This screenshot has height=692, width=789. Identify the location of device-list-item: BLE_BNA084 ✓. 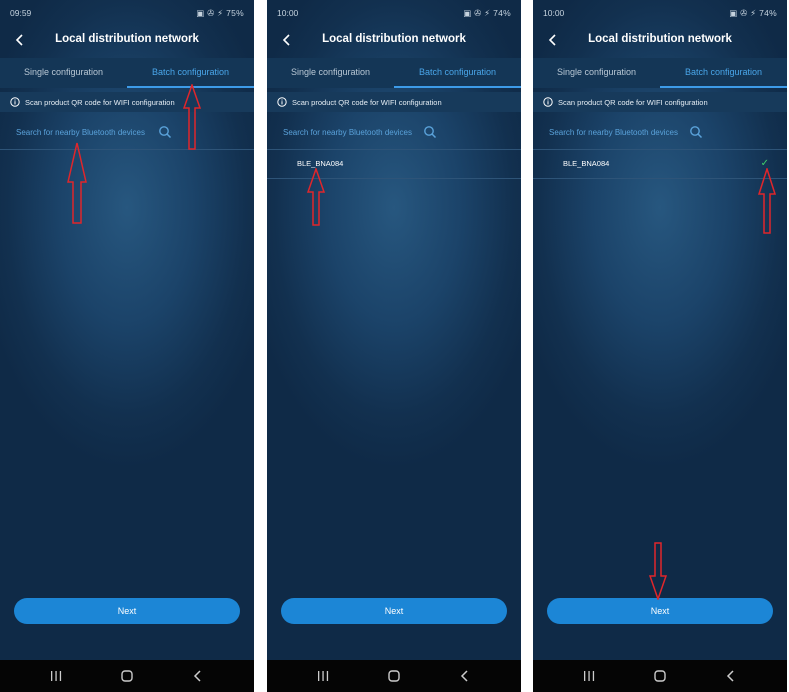
(660, 165).